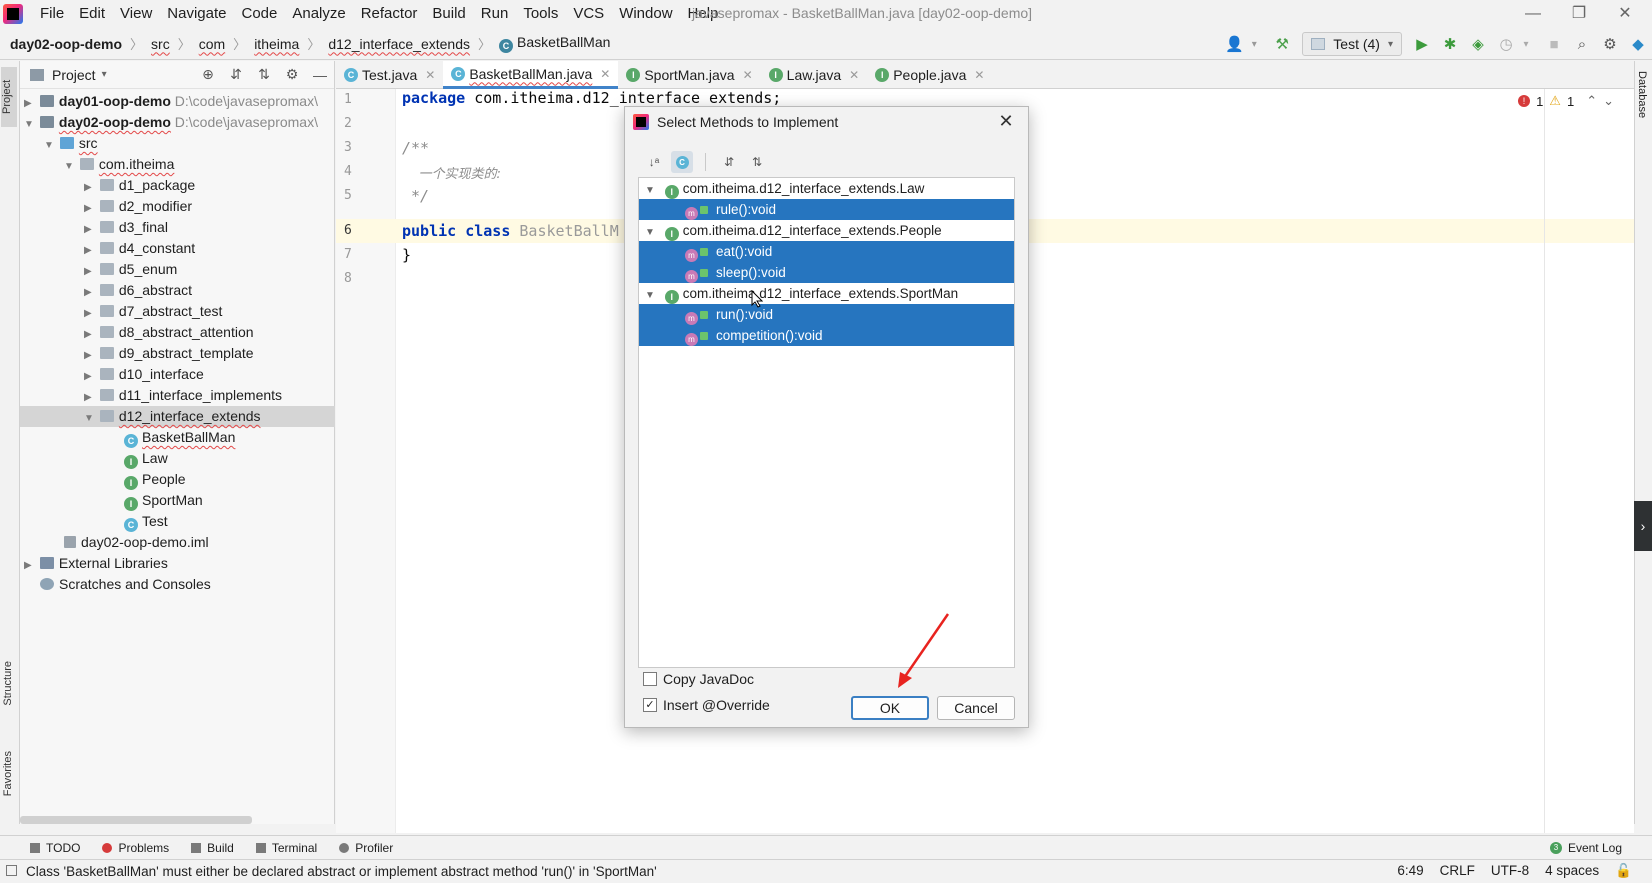 This screenshot has height=883, width=1652. Describe the element at coordinates (212, 848) in the screenshot. I see `build-tool-button: Build` at that location.